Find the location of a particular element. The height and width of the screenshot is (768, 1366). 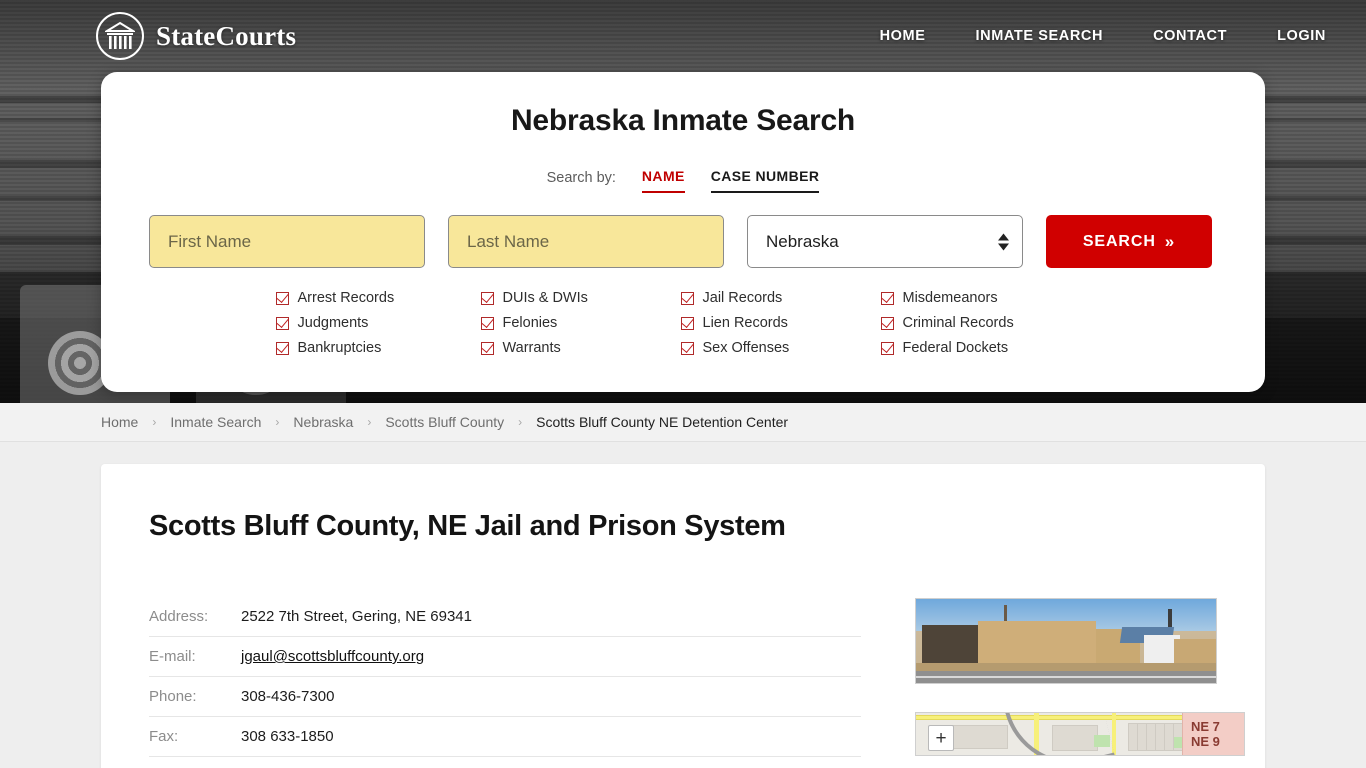

detail-label: Address: is located at coordinates (195, 617).